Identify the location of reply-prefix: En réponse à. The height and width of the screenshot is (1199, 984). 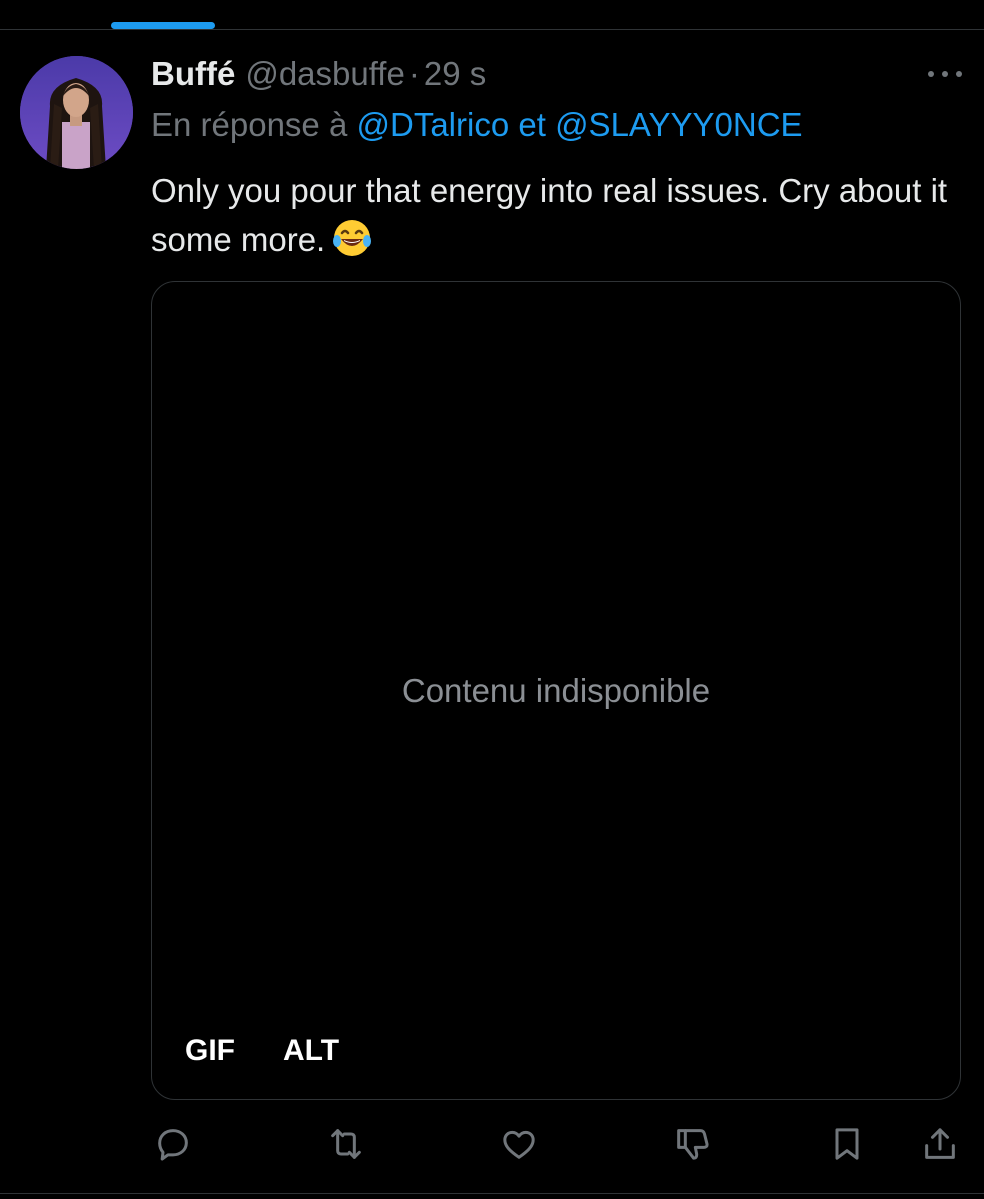
(249, 124).